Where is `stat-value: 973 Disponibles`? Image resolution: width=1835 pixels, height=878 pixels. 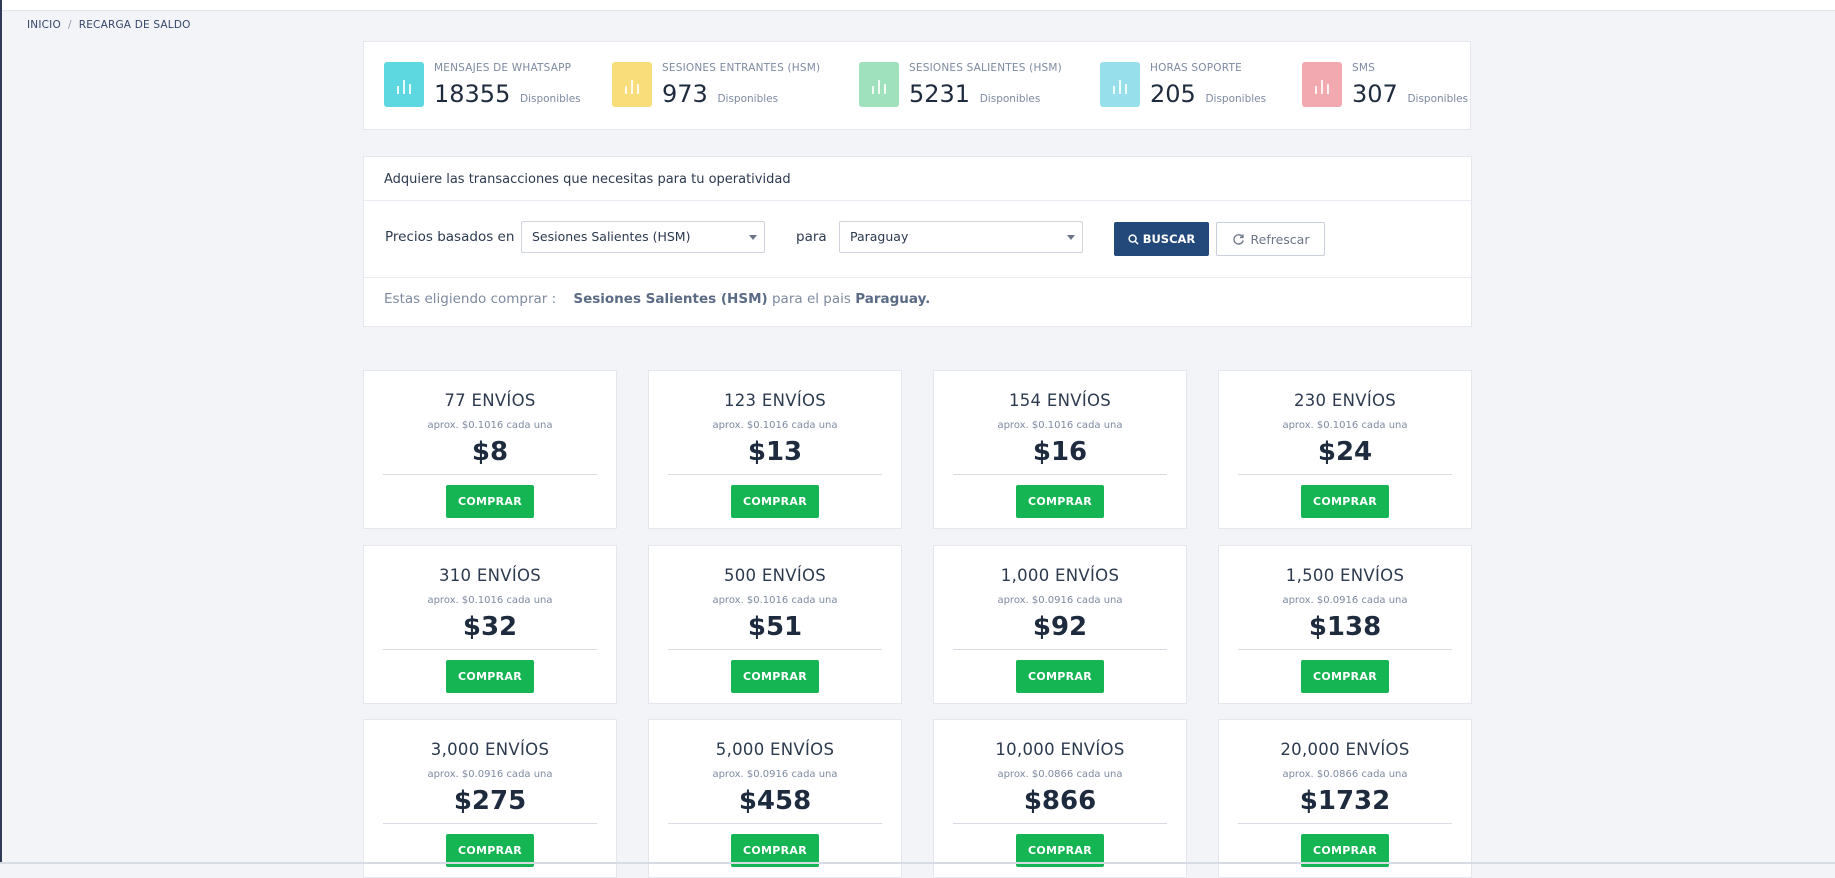
stat-value: 973 Disponibles is located at coordinates (720, 94).